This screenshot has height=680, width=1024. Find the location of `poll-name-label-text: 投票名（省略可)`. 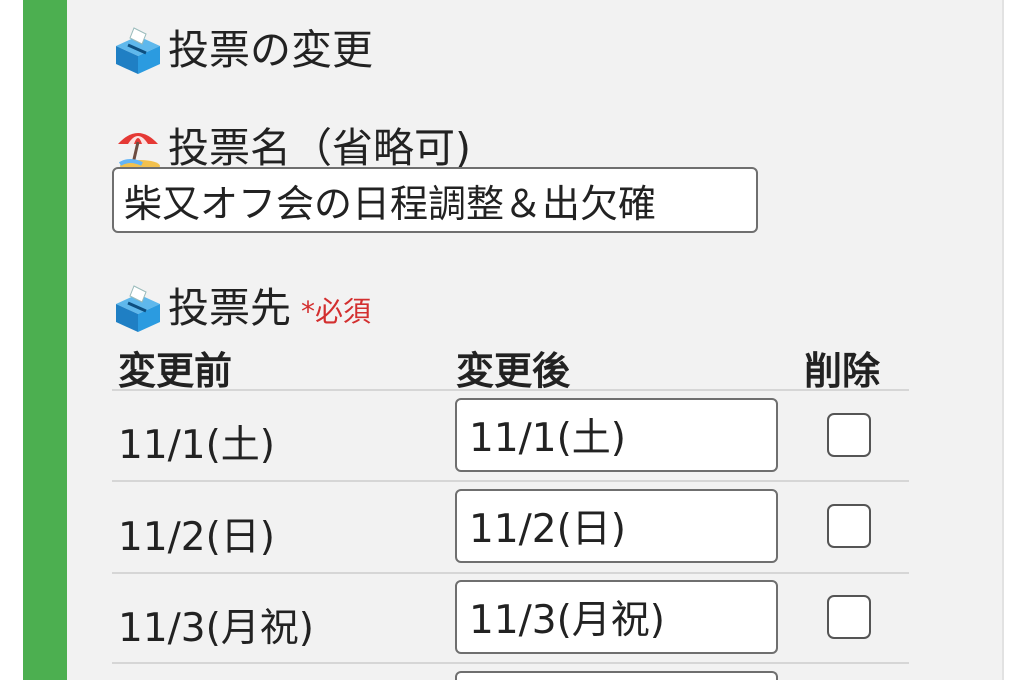

poll-name-label-text: 投票名（省略可) is located at coordinates (319, 147).